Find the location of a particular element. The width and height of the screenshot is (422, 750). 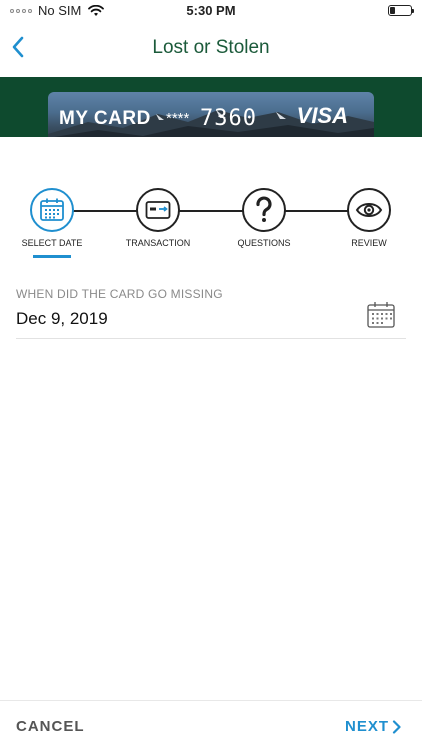

calendar-picker-button is located at coordinates (381, 315).